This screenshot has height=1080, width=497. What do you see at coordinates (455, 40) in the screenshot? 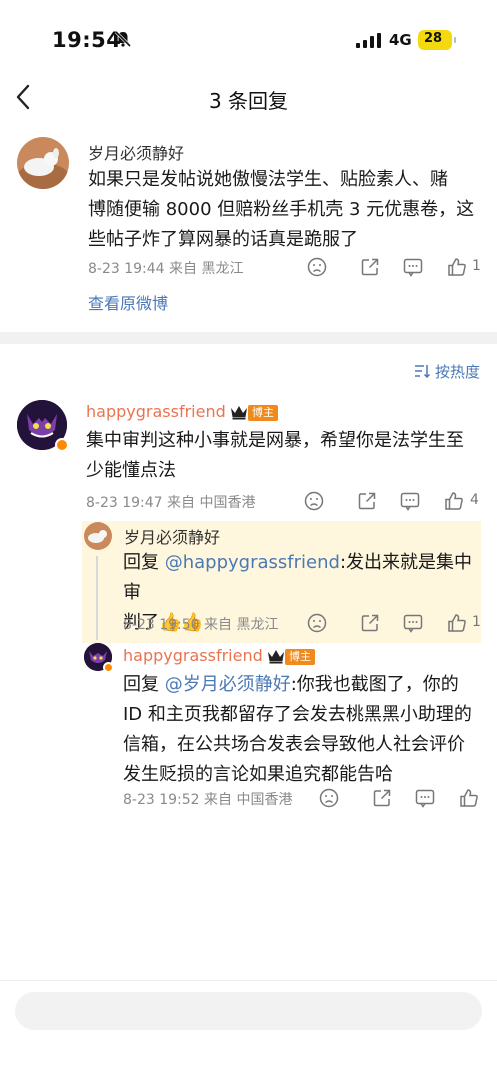
I see `battery-tip` at bounding box center [455, 40].